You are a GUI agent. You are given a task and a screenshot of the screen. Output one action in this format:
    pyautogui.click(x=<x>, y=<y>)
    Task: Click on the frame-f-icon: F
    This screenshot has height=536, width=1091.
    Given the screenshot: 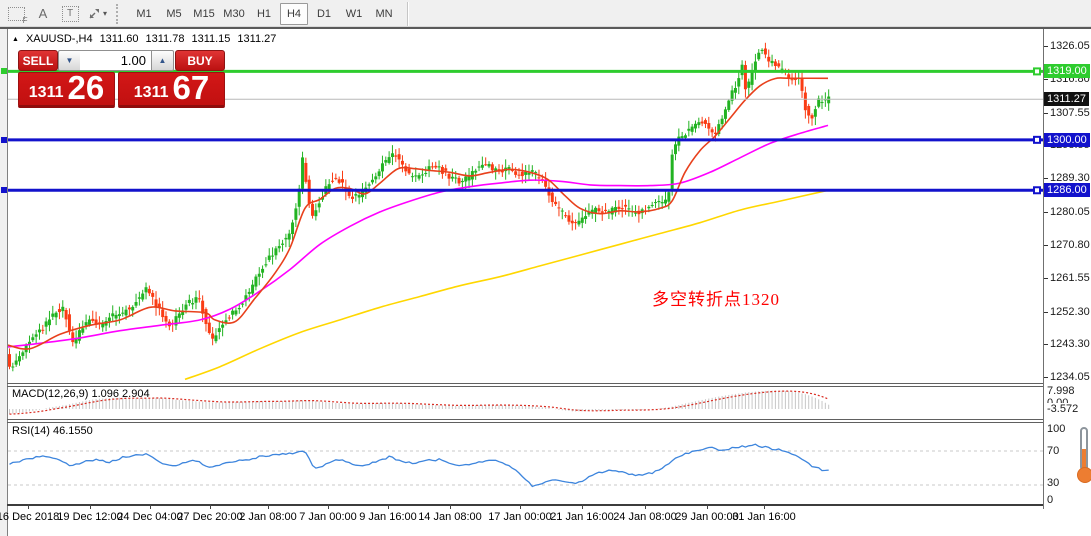 What is the action you would take?
    pyautogui.click(x=16, y=14)
    